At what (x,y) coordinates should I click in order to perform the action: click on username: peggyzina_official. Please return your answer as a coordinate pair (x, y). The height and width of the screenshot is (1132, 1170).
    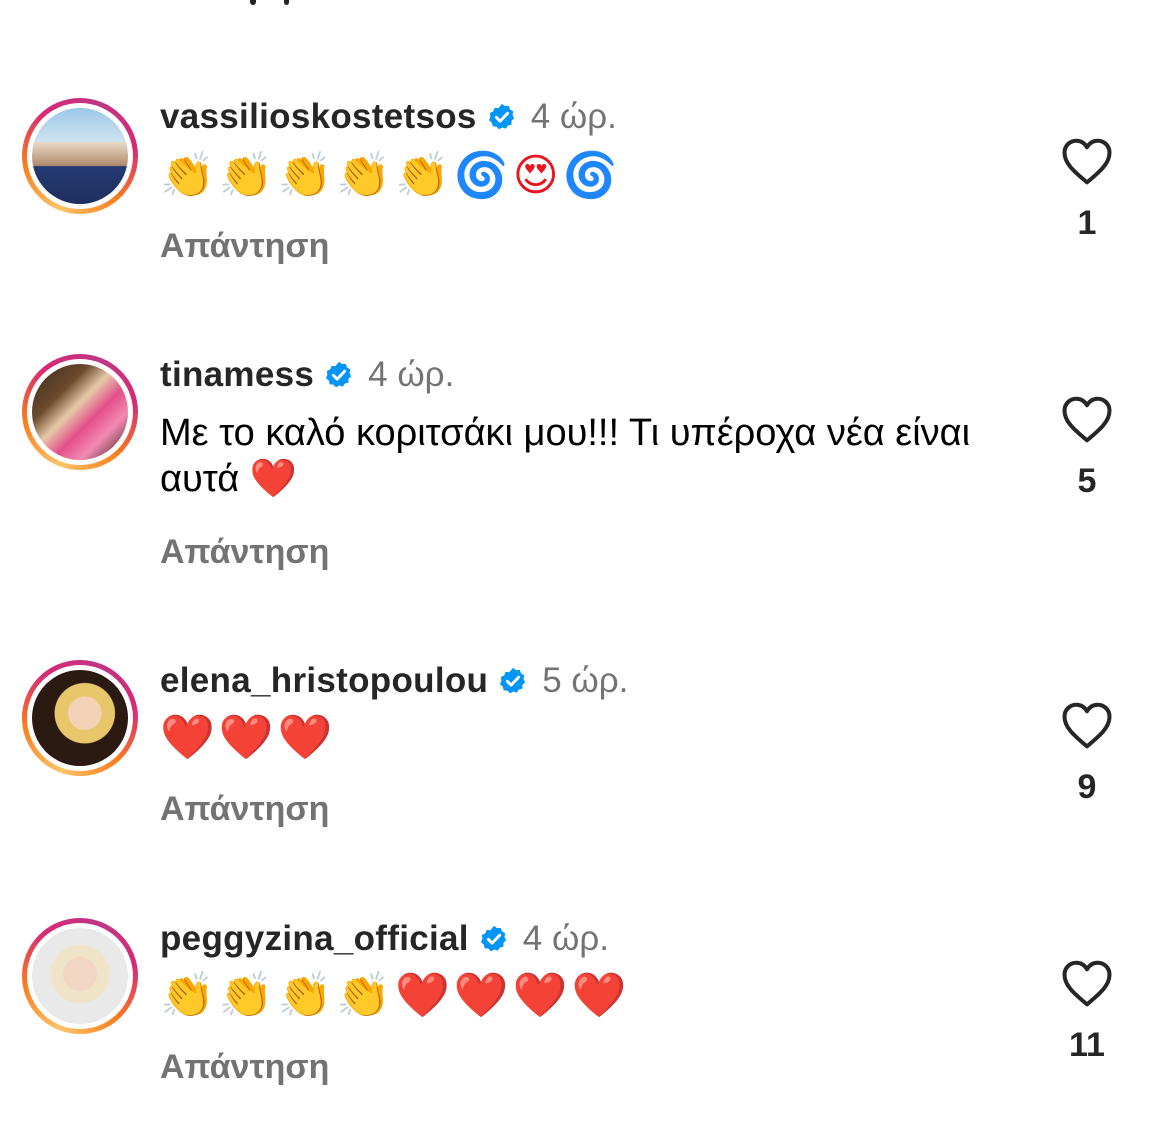
    Looking at the image, I should click on (314, 939).